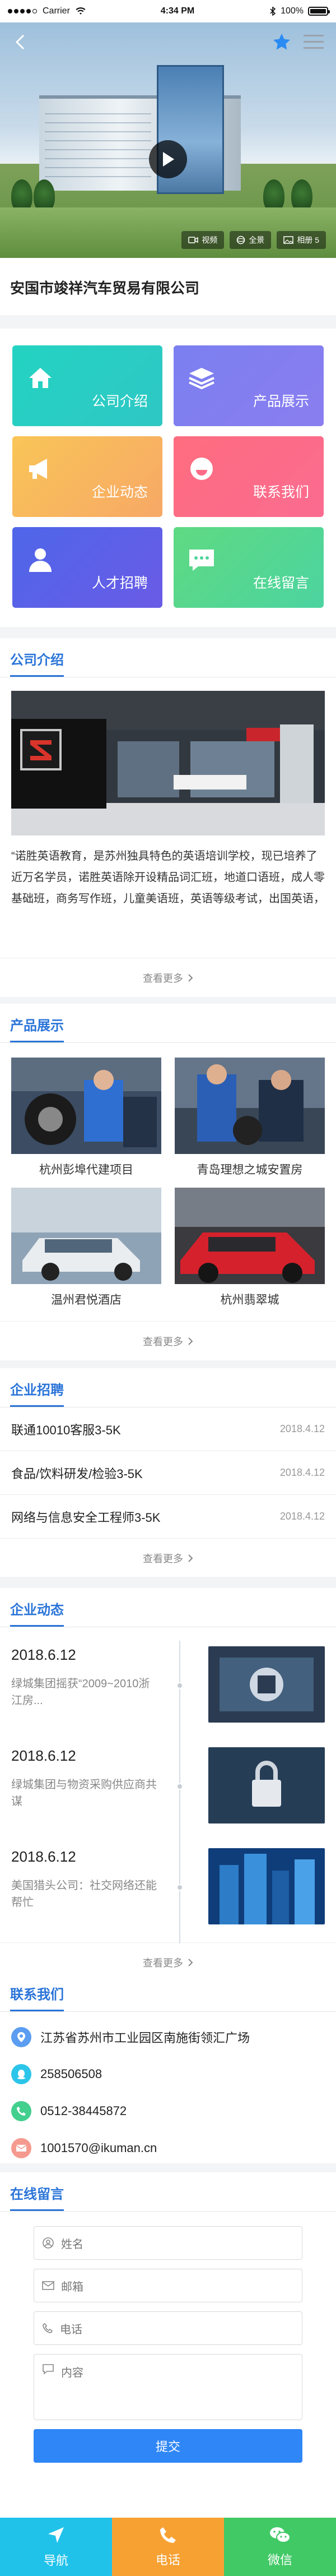 This screenshot has height=2576, width=336. Describe the element at coordinates (120, 583) in the screenshot. I see `quick-item-label: 人才招聘` at that location.